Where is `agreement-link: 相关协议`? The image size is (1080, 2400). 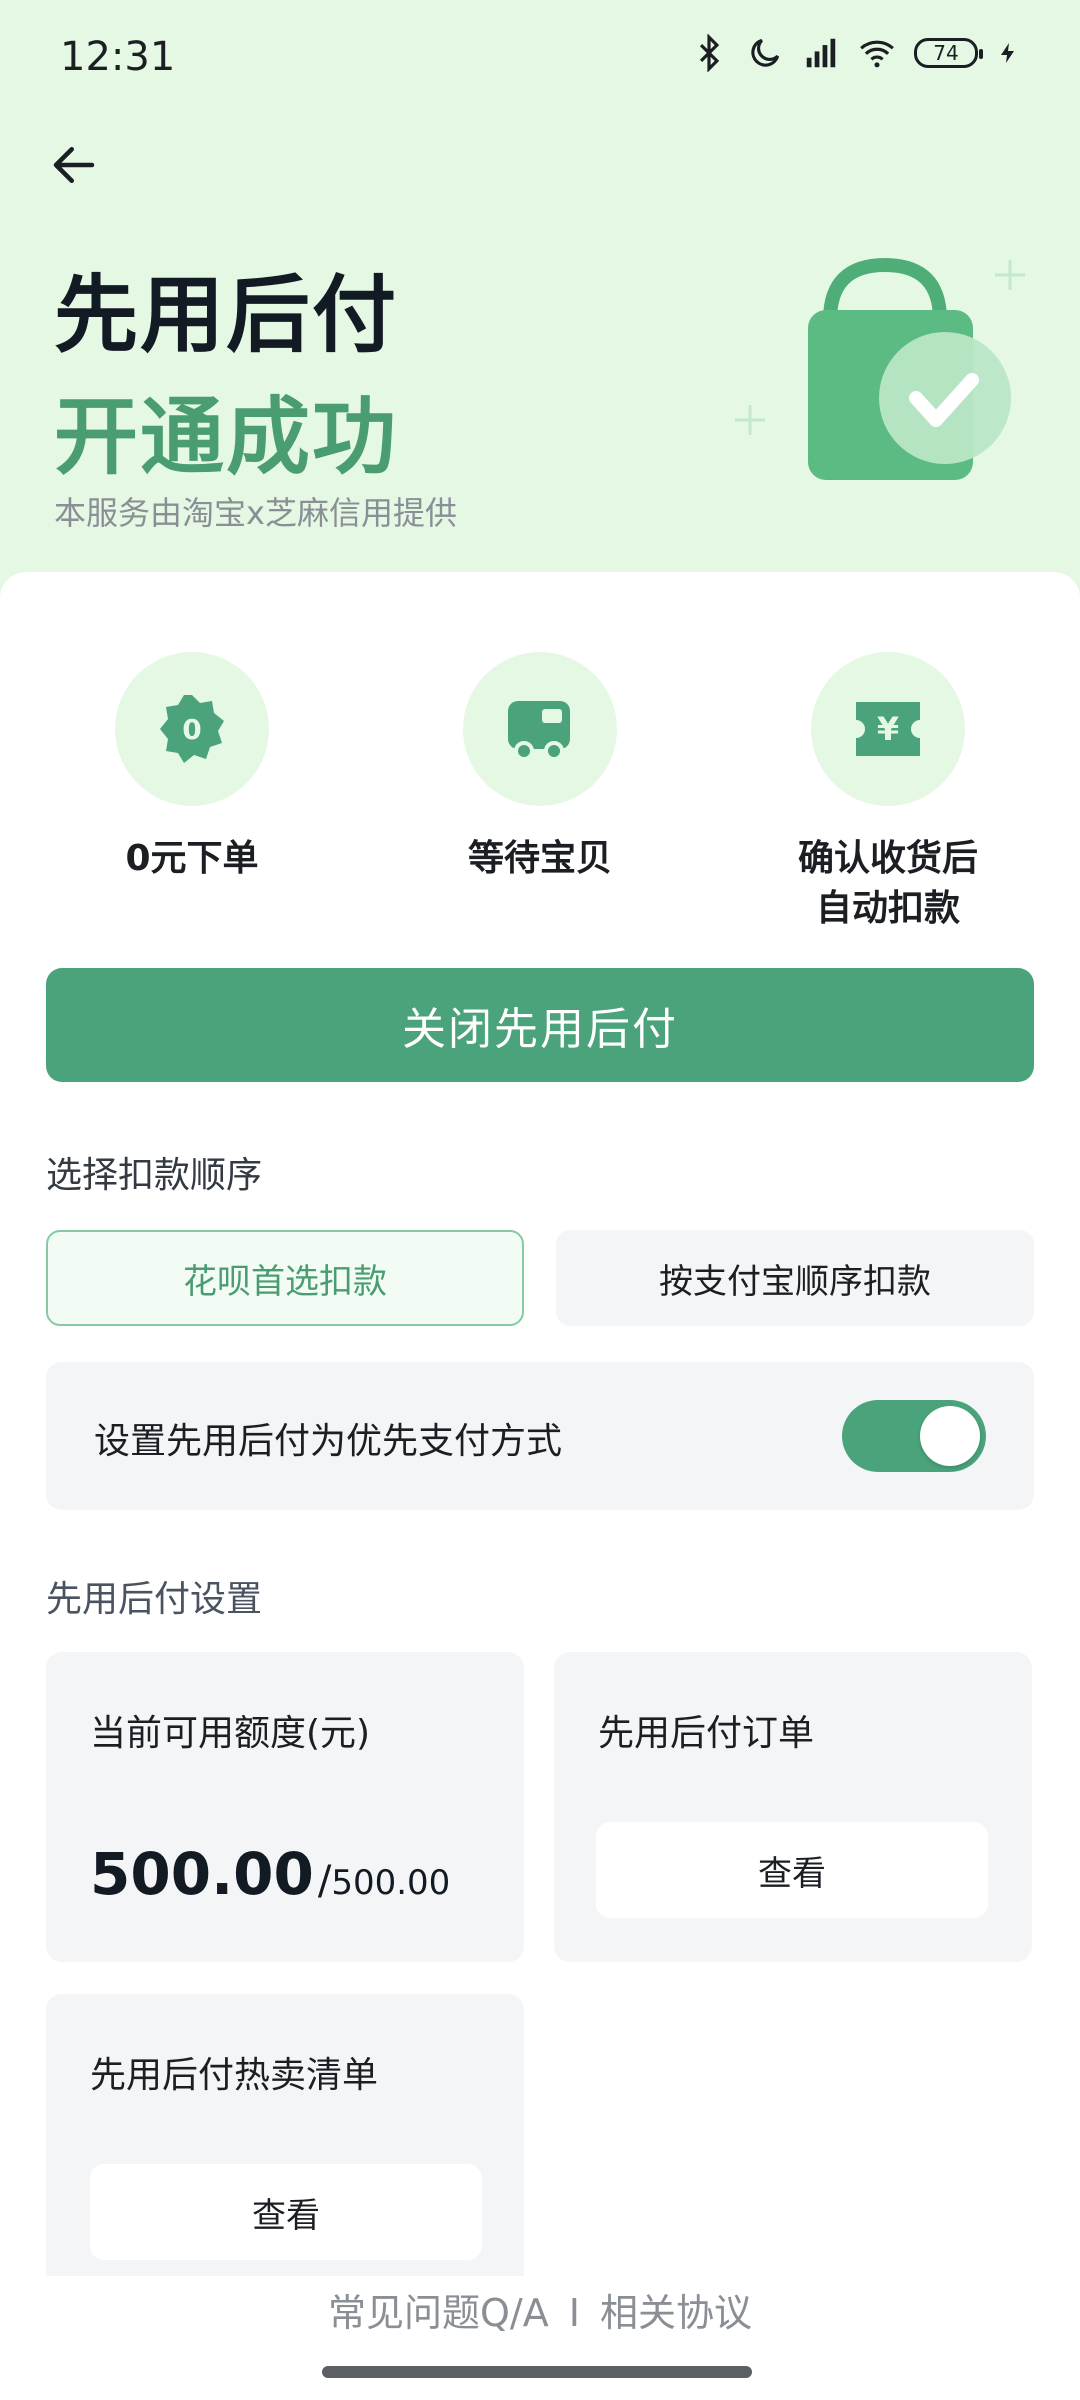
agreement-link: 相关协议 is located at coordinates (676, 2313).